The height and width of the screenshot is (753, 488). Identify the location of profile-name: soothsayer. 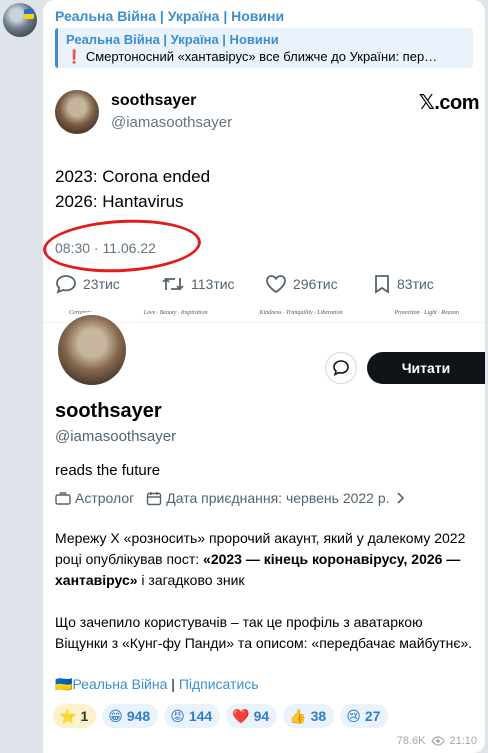
(108, 411).